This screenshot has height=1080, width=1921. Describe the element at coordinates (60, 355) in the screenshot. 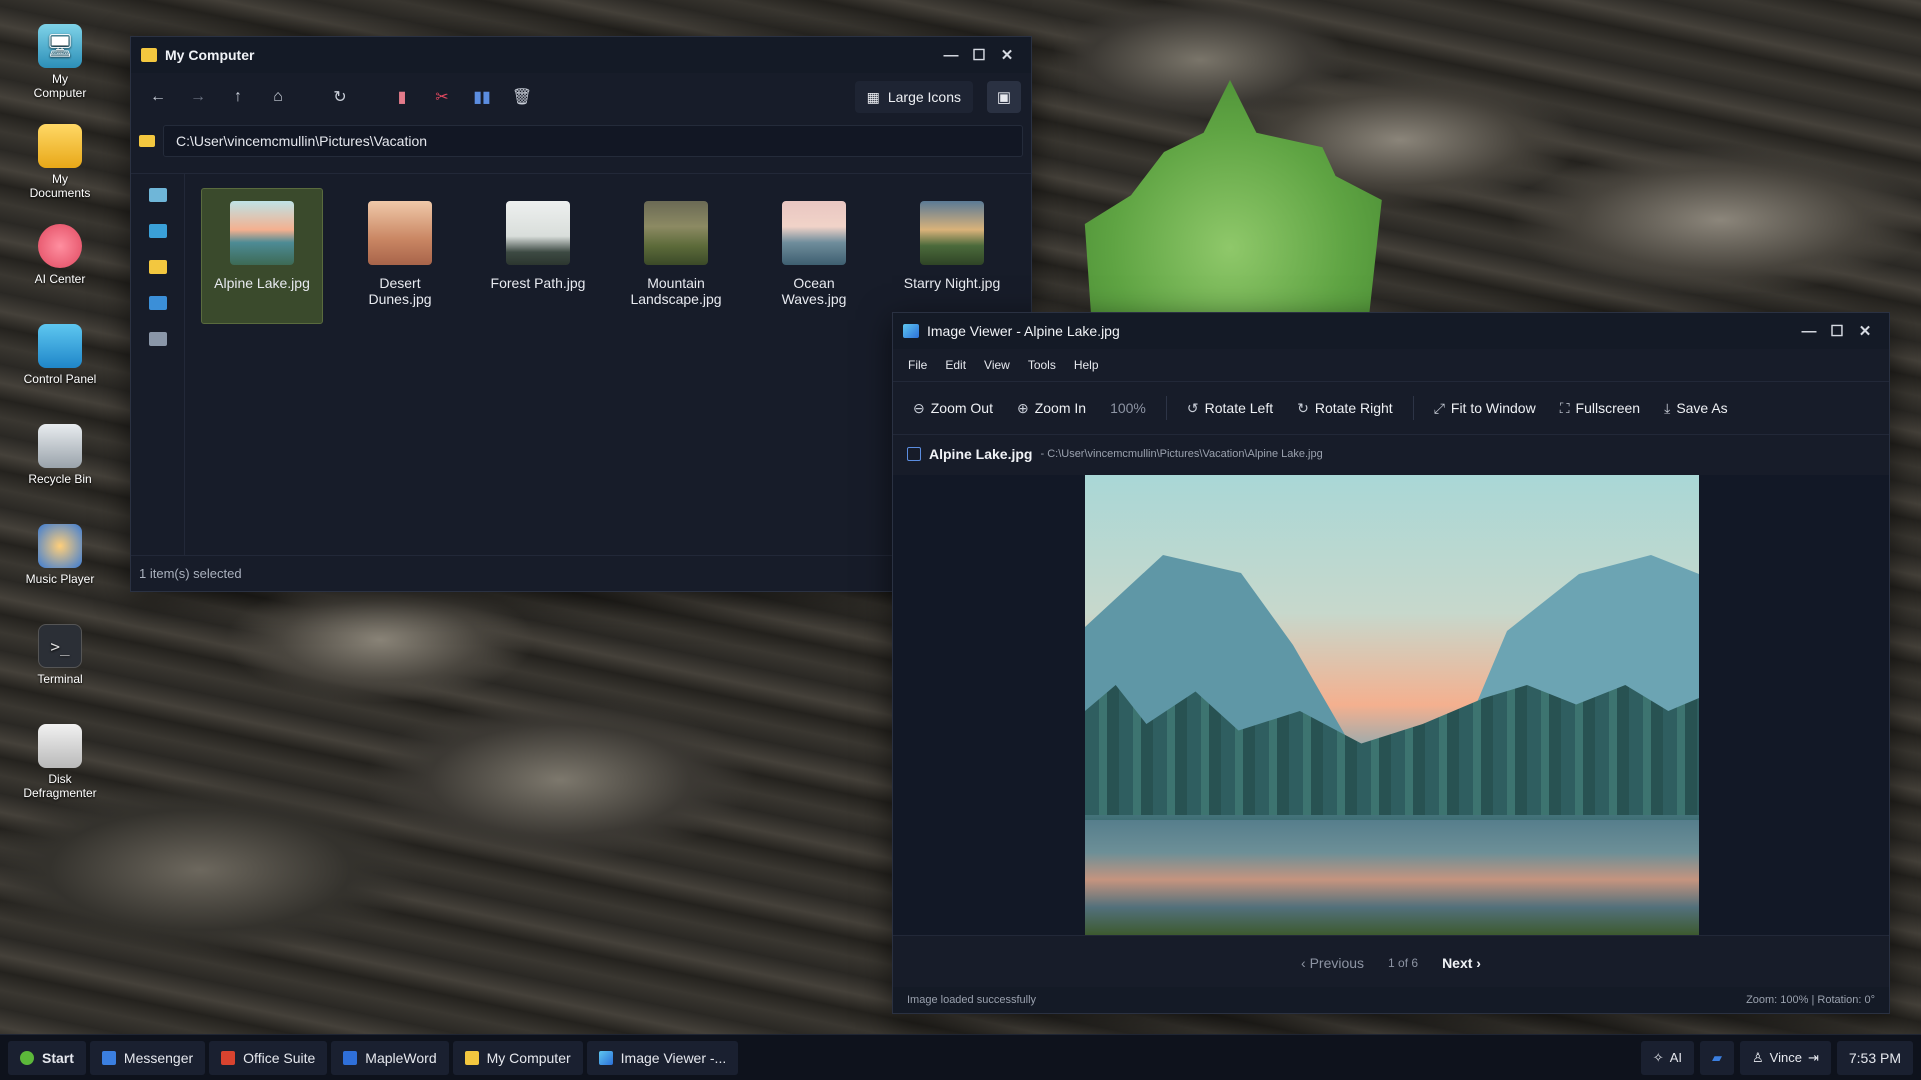

I see `desktop-icon-control-panel: Control Panel` at that location.